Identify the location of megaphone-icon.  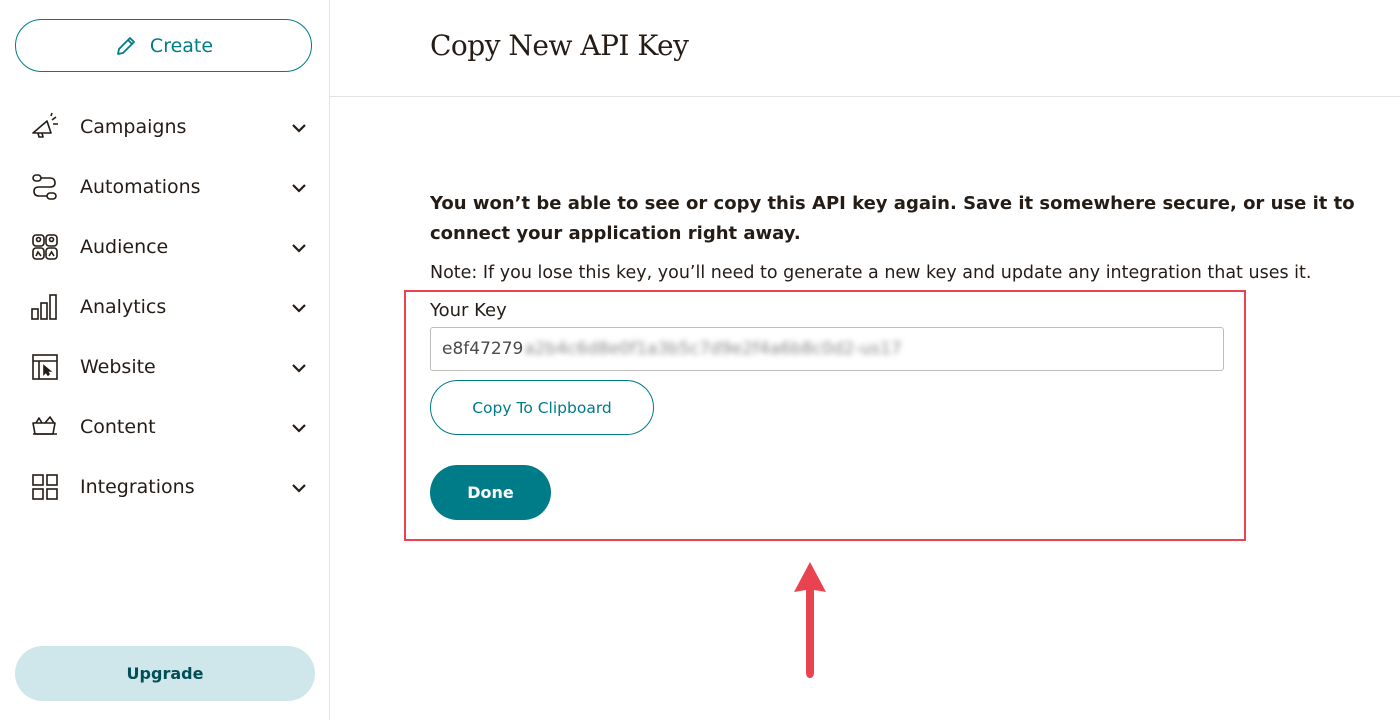
(45, 127).